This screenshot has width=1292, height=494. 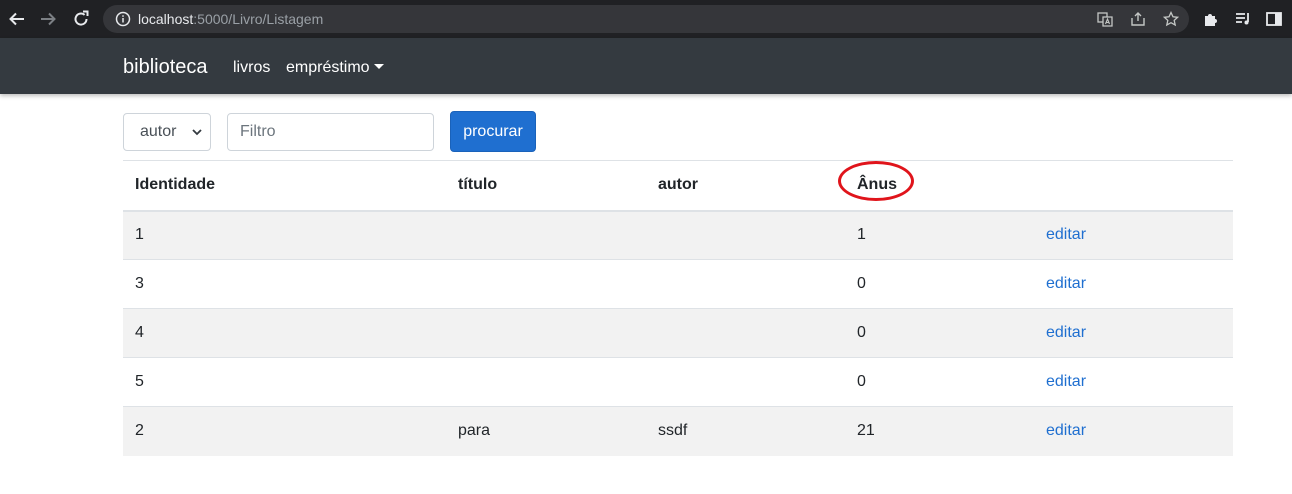 I want to click on site-info-icon, so click(x=123, y=19).